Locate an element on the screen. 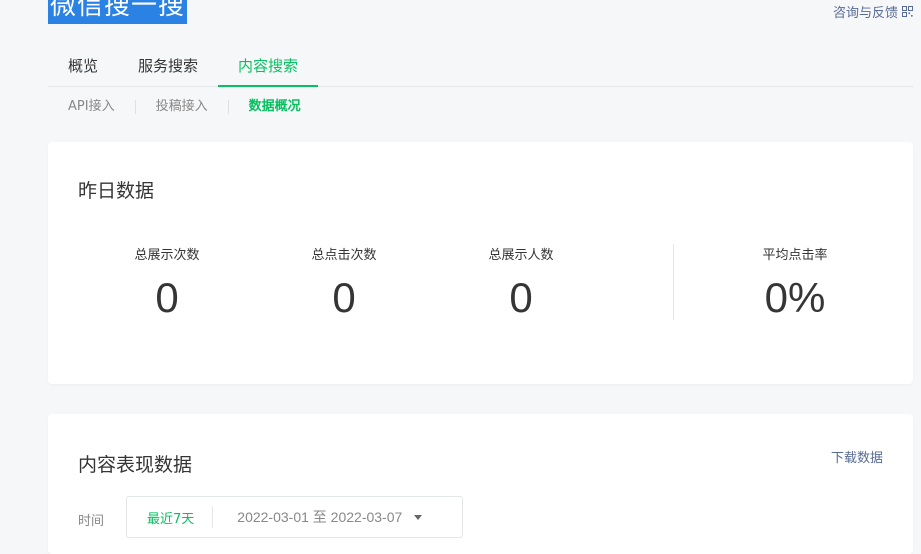  page-title: 微信搜一搜 is located at coordinates (118, 12).